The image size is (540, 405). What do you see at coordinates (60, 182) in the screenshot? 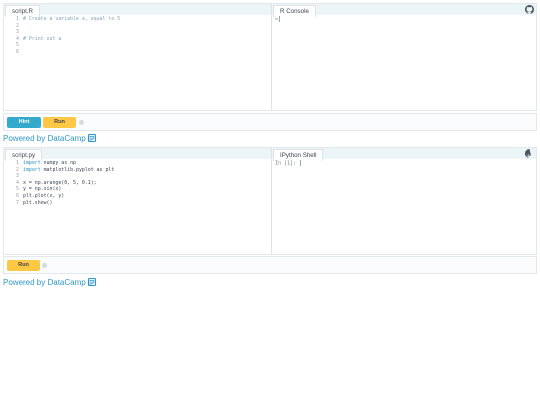
I see `code-text: x = np.arange(0, 5, 0.1);` at bounding box center [60, 182].